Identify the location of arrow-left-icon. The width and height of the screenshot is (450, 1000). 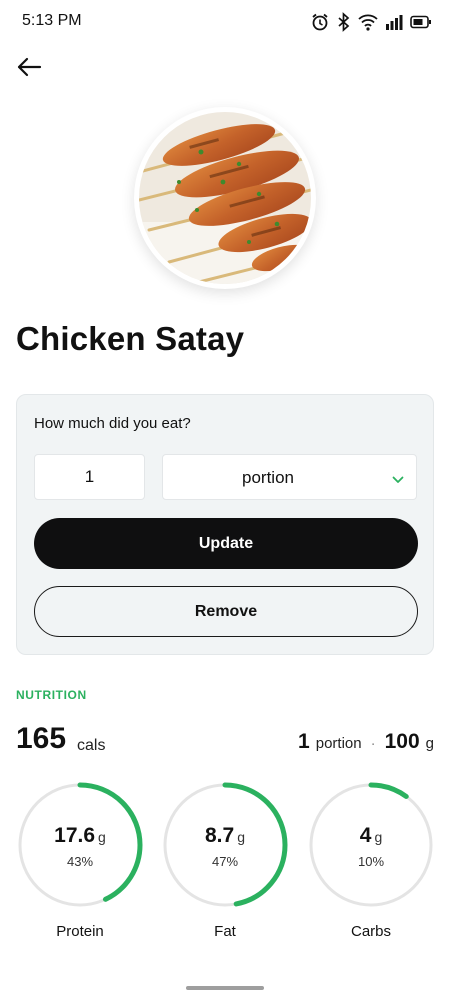
(29, 69).